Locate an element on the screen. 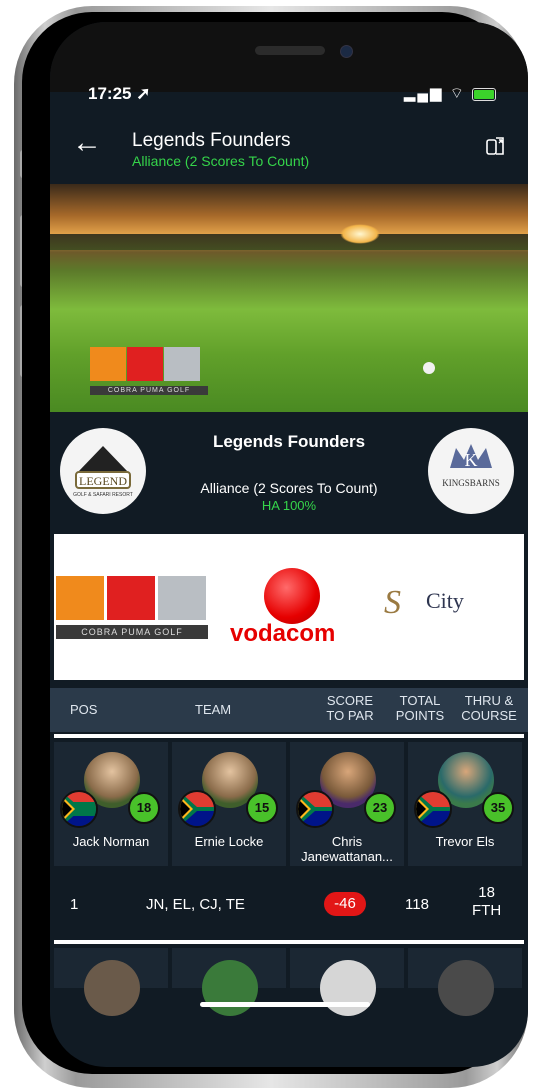  row-position: 1 is located at coordinates (74, 904).